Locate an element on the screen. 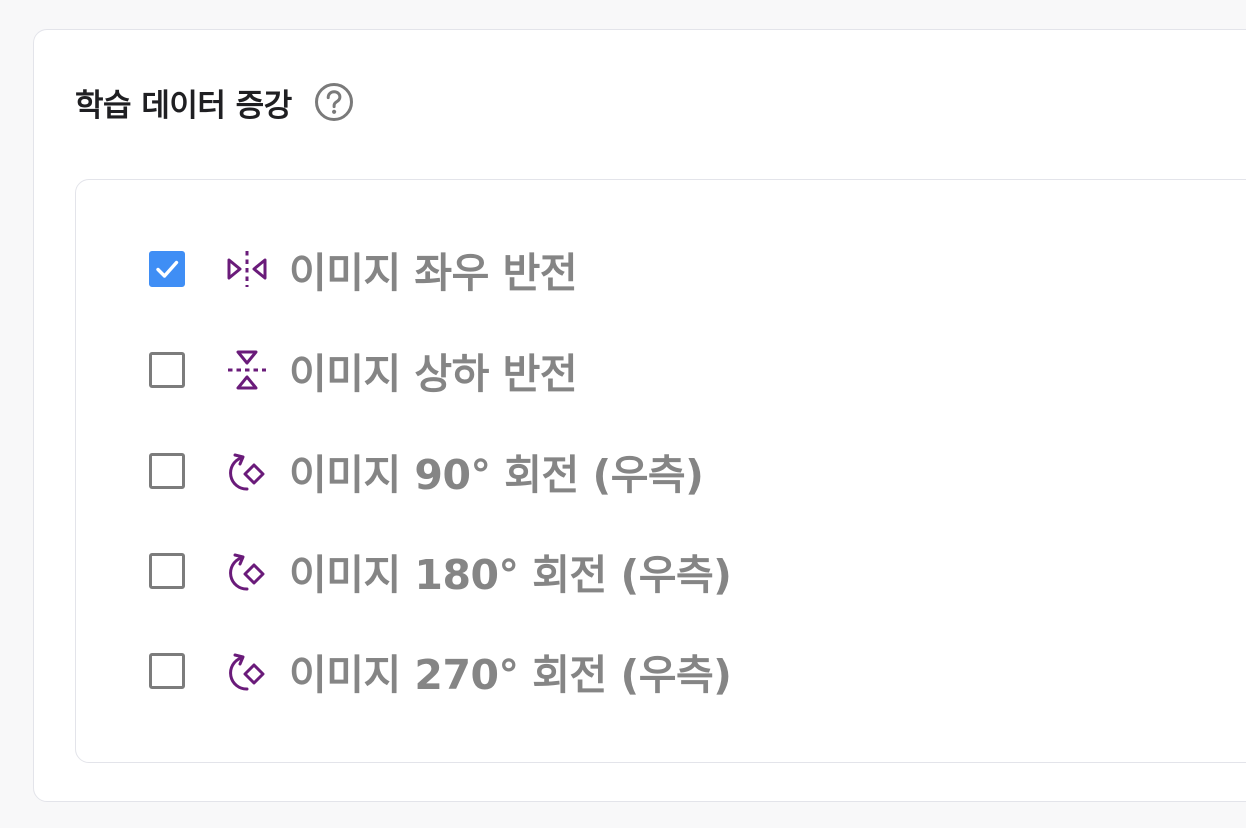 This screenshot has width=1246, height=828. option-label: 이미지 좌우 반전 is located at coordinates (433, 273).